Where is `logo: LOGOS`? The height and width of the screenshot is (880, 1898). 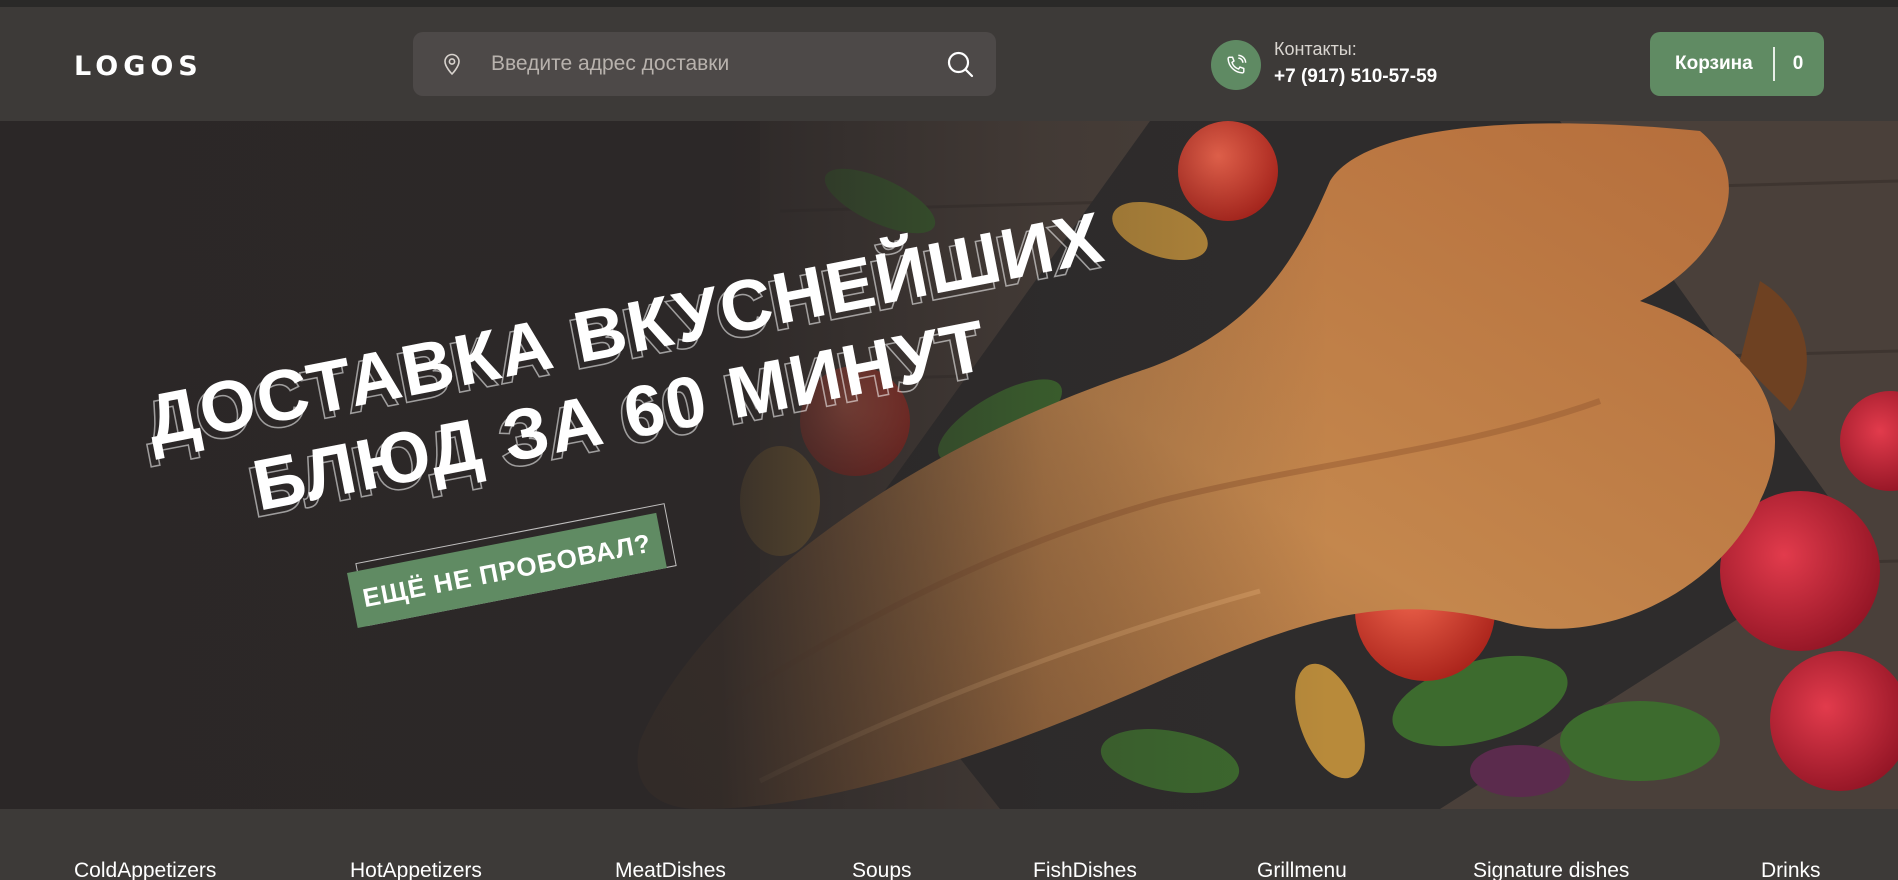 logo: LOGOS is located at coordinates (138, 66).